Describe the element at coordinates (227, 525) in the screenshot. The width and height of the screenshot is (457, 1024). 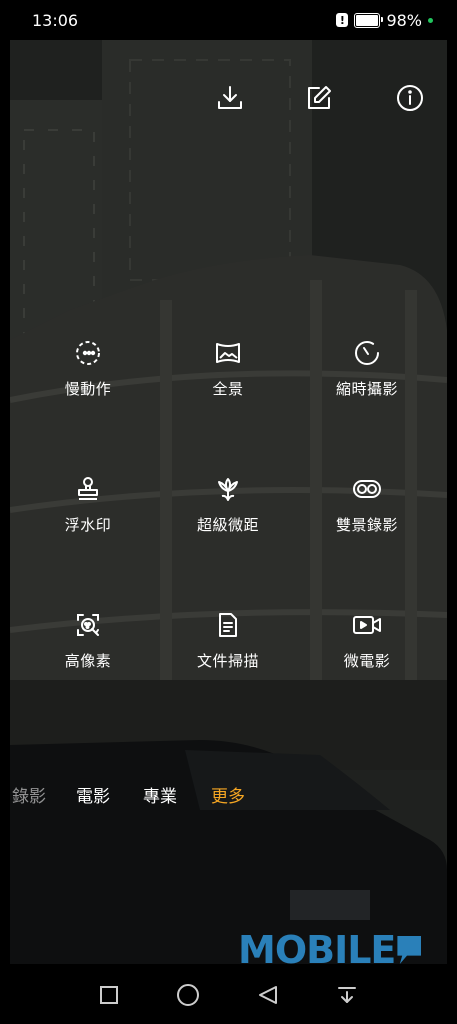
I see `mode-label: 超級微距` at that location.